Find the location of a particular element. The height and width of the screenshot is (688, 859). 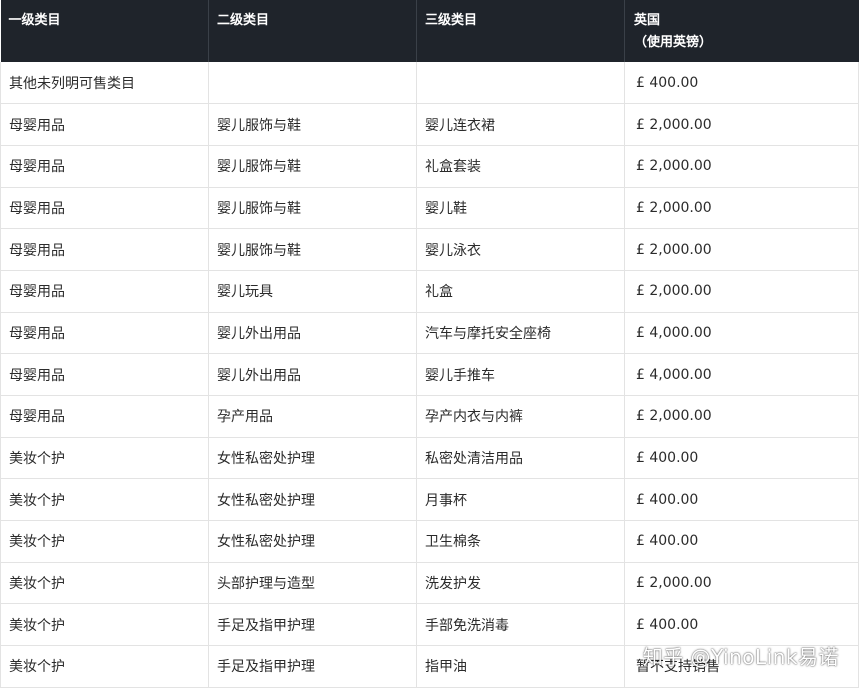

table-row: 其他未列明可售类目 £ 400.00 is located at coordinates (429, 83).